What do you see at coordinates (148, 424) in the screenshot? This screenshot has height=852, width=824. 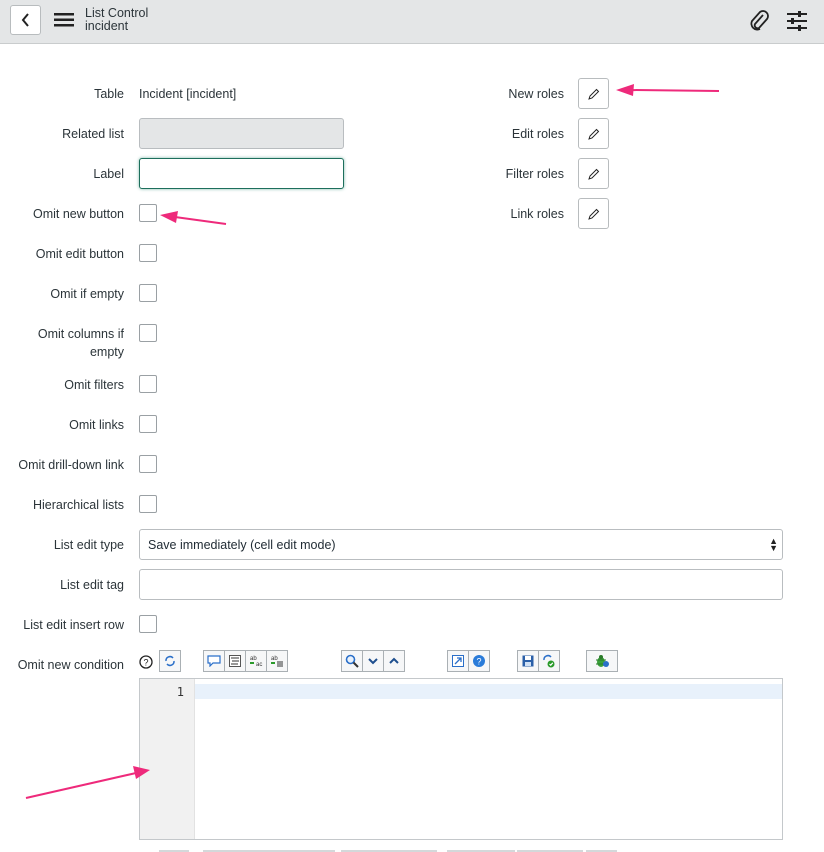 I see `omit-links-checkbox` at bounding box center [148, 424].